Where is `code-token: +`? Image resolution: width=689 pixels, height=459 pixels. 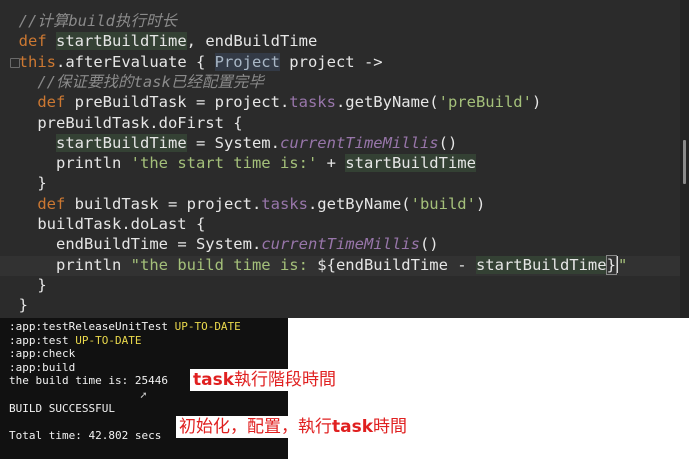 code-token: + is located at coordinates (331, 163).